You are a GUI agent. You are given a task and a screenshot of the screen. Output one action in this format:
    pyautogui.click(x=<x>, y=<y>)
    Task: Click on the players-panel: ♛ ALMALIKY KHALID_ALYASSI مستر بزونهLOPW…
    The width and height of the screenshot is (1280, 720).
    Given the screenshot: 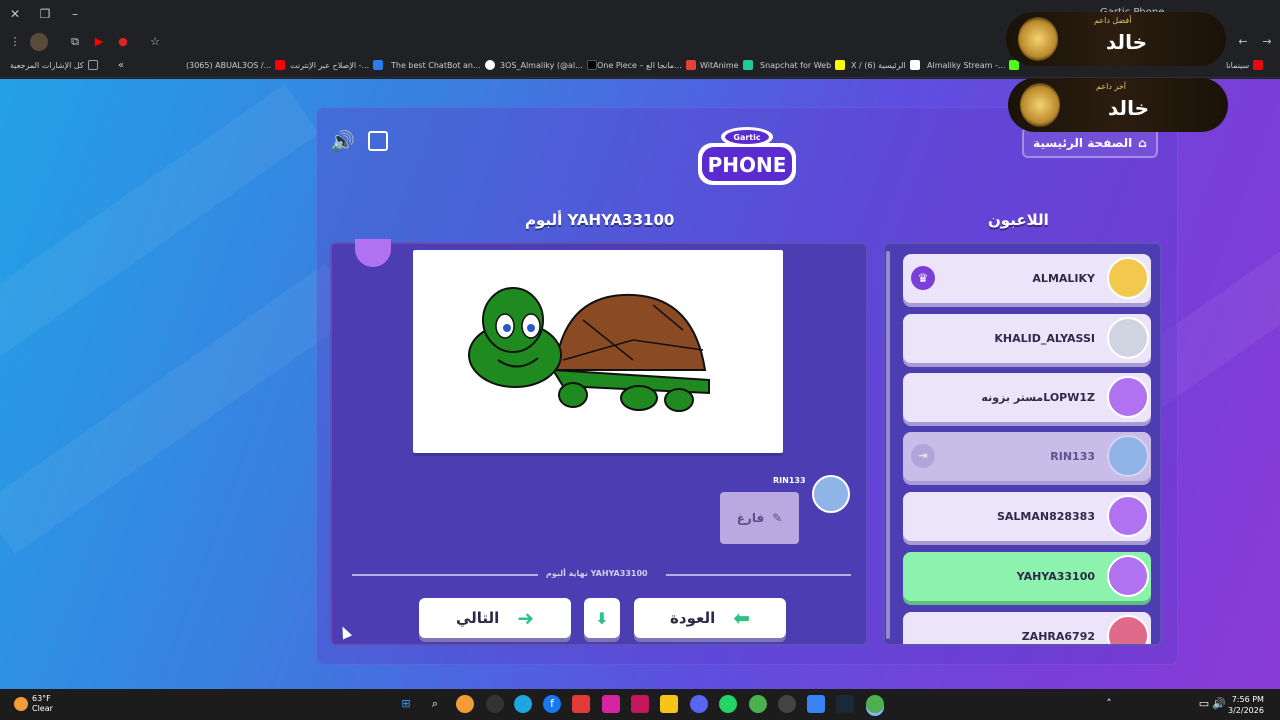 What is the action you would take?
    pyautogui.click(x=1022, y=444)
    